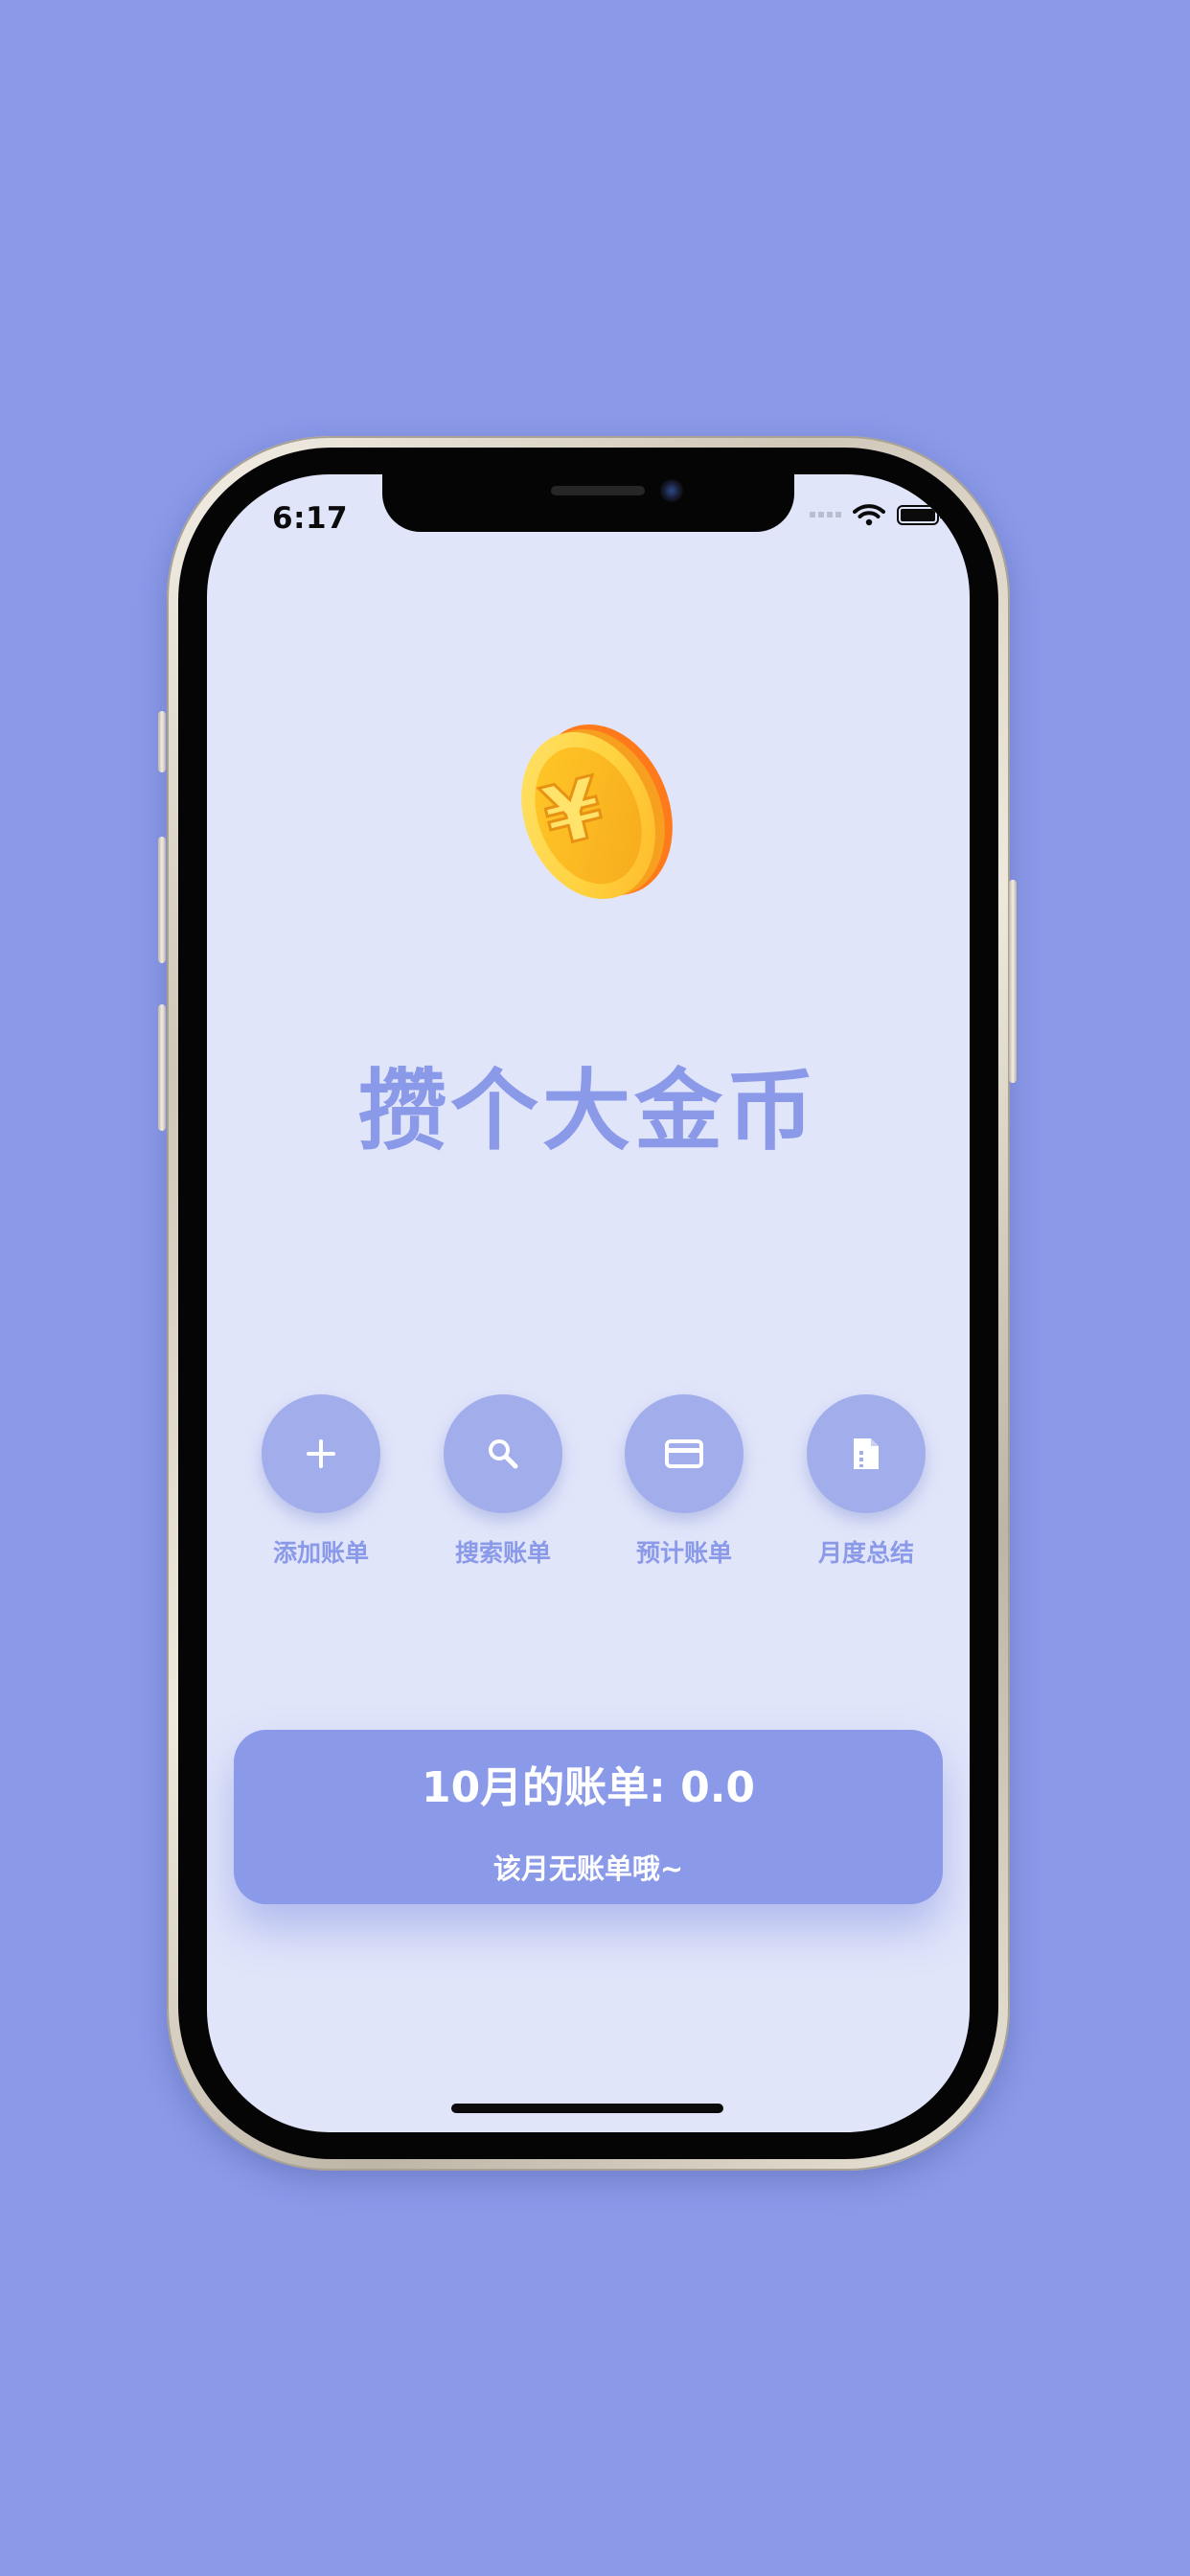 Image resolution: width=1190 pixels, height=2576 pixels. I want to click on add-bill-button: 添加账单, so click(321, 1490).